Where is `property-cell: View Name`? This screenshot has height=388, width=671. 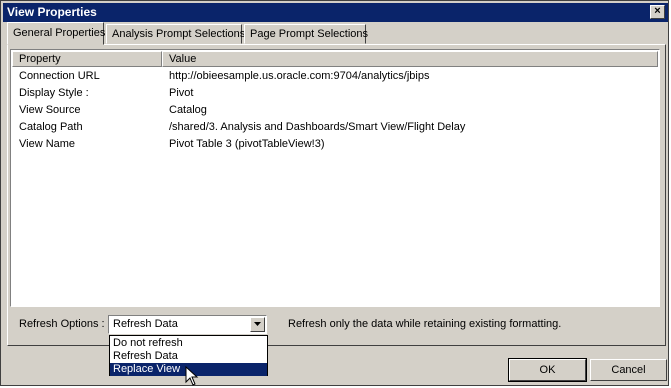
property-cell: View Name is located at coordinates (47, 144).